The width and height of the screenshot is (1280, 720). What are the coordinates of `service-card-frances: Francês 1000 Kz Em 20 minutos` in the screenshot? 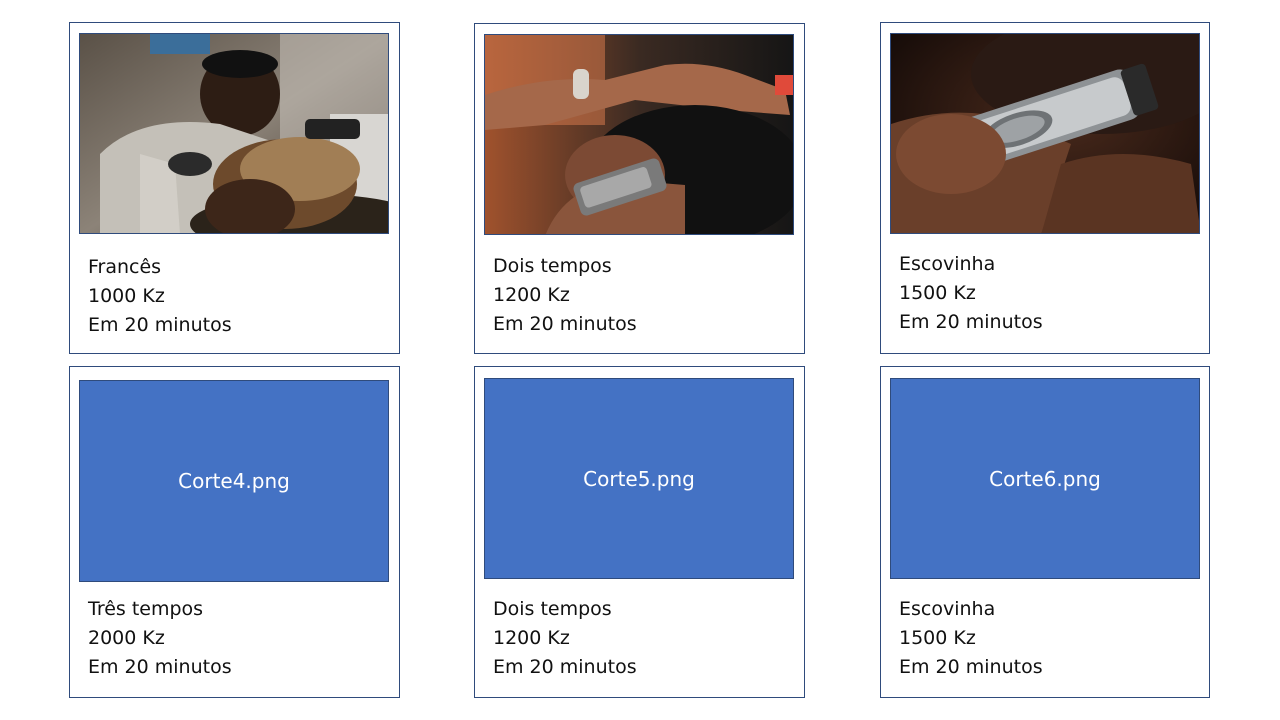 It's located at (234, 188).